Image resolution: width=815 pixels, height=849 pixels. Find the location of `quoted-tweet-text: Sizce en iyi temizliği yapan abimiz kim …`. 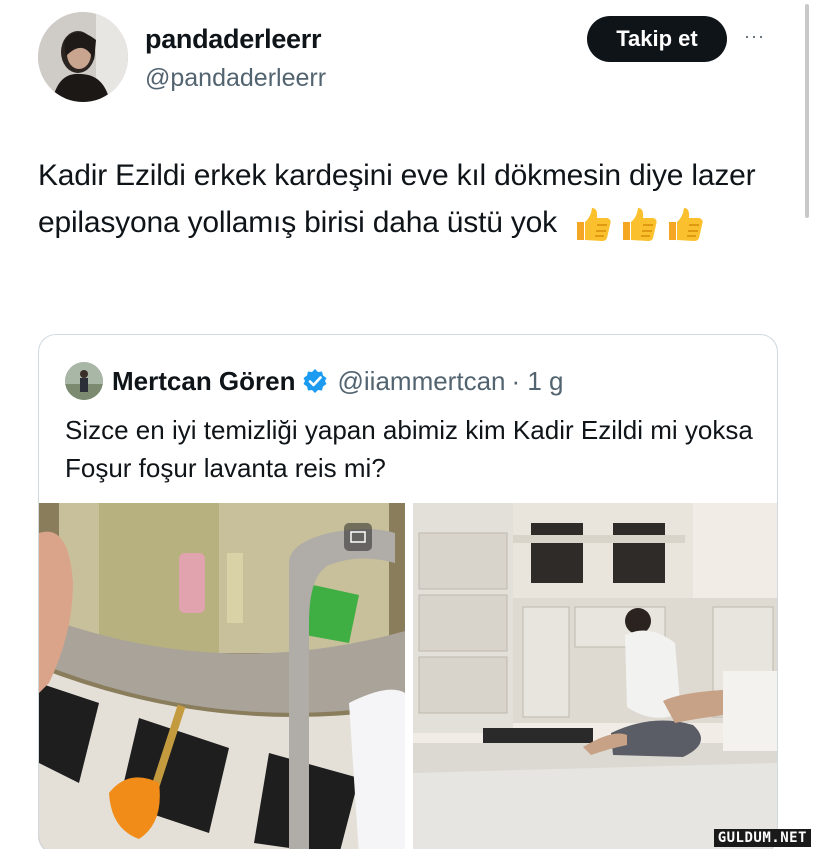

quoted-tweet-text: Sizce en iyi temizliği yapan abimiz kim … is located at coordinates (409, 449).